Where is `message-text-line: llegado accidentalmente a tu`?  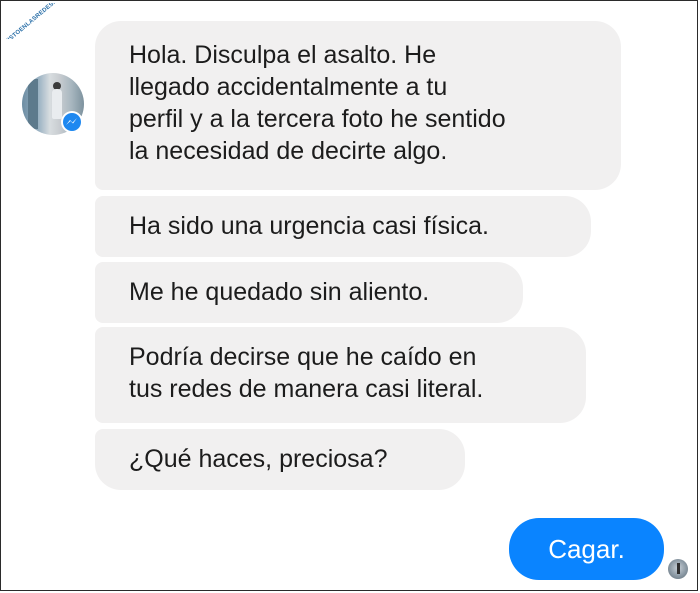
message-text-line: llegado accidentalmente a tu is located at coordinates (288, 87).